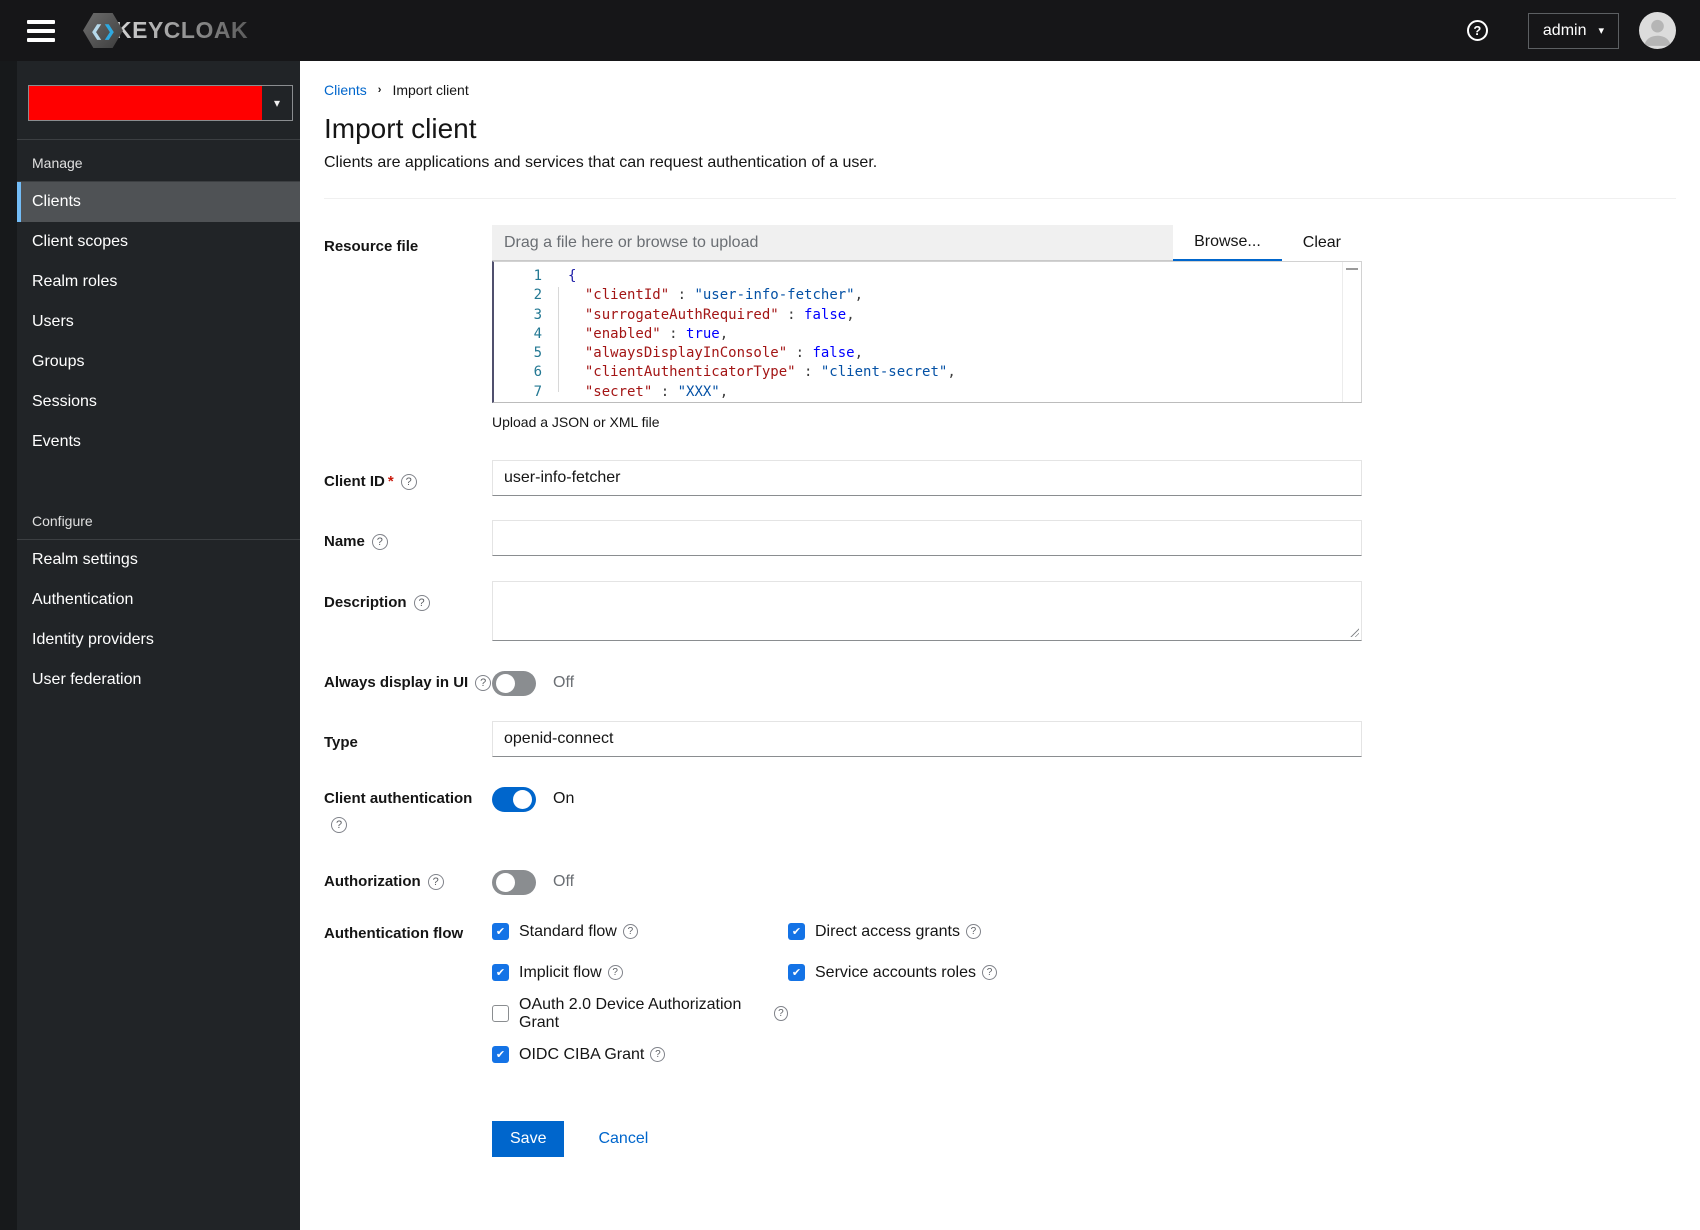 The image size is (1700, 1230). Describe the element at coordinates (182, 30) in the screenshot. I see `brand-text: KEYCLOAK` at that location.